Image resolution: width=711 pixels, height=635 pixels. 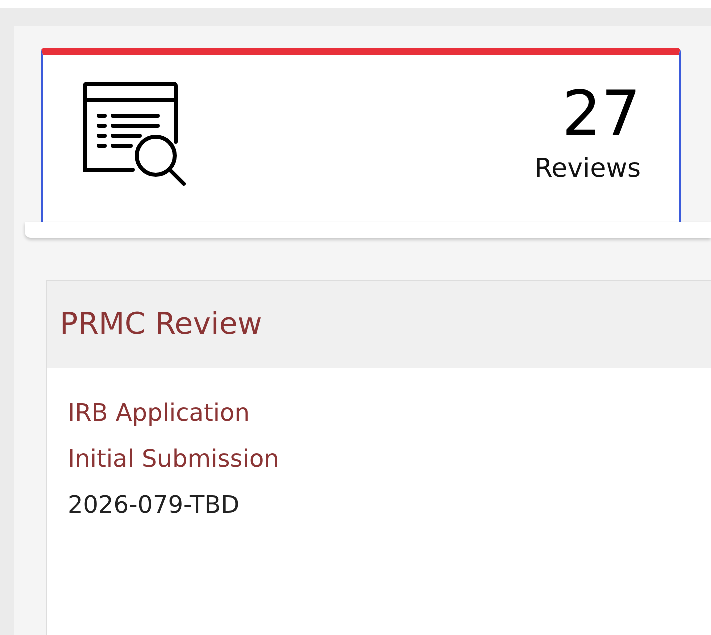 I want to click on panel-title: PRMC Review, so click(x=161, y=324).